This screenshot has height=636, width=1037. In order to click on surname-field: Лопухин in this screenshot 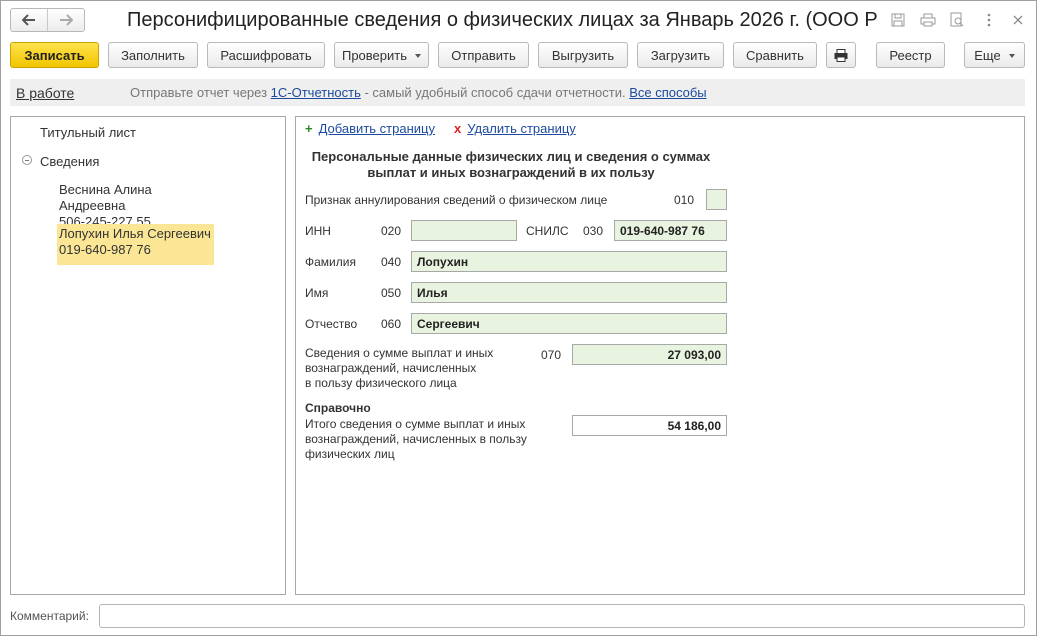, I will do `click(569, 261)`.